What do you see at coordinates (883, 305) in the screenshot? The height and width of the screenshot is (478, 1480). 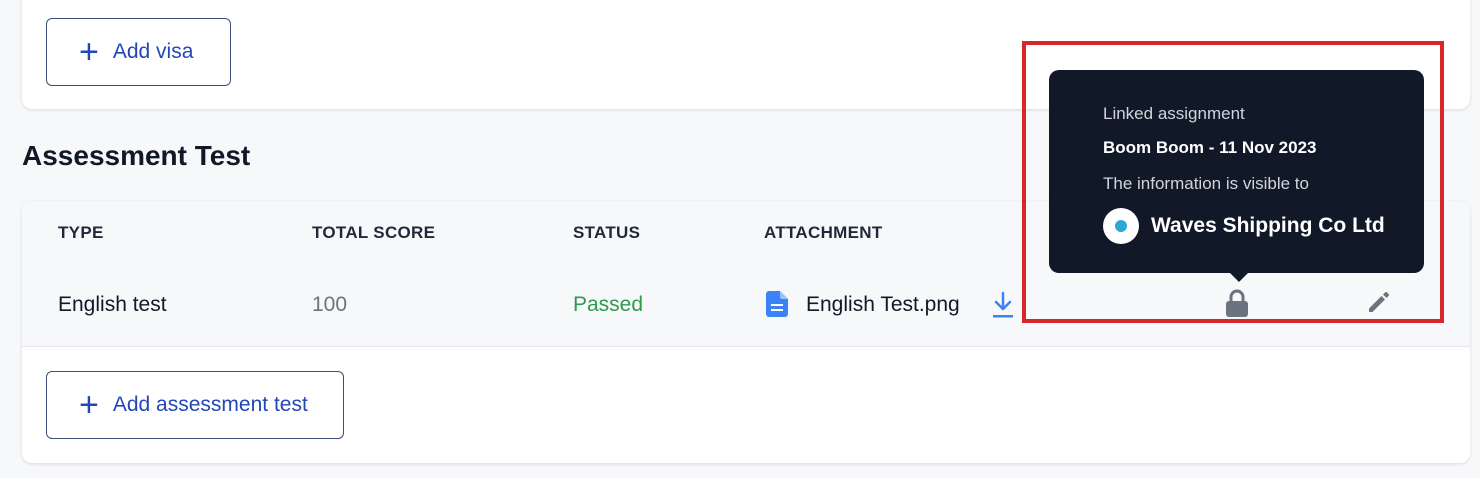 I see `attachment-link: English Test.png` at bounding box center [883, 305].